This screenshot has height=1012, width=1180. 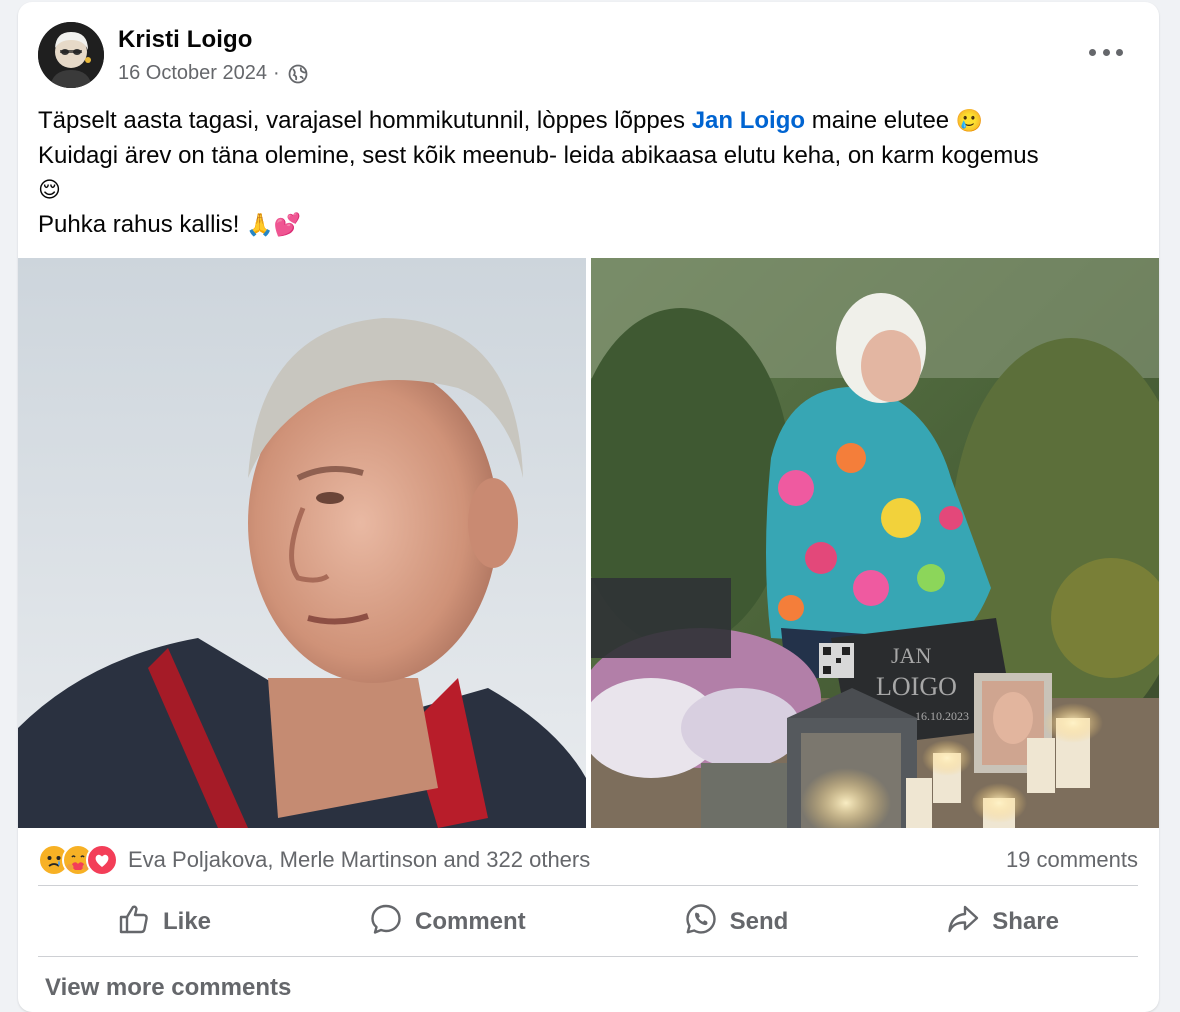 I want to click on comments-count: 19 comments, so click(x=1072, y=860).